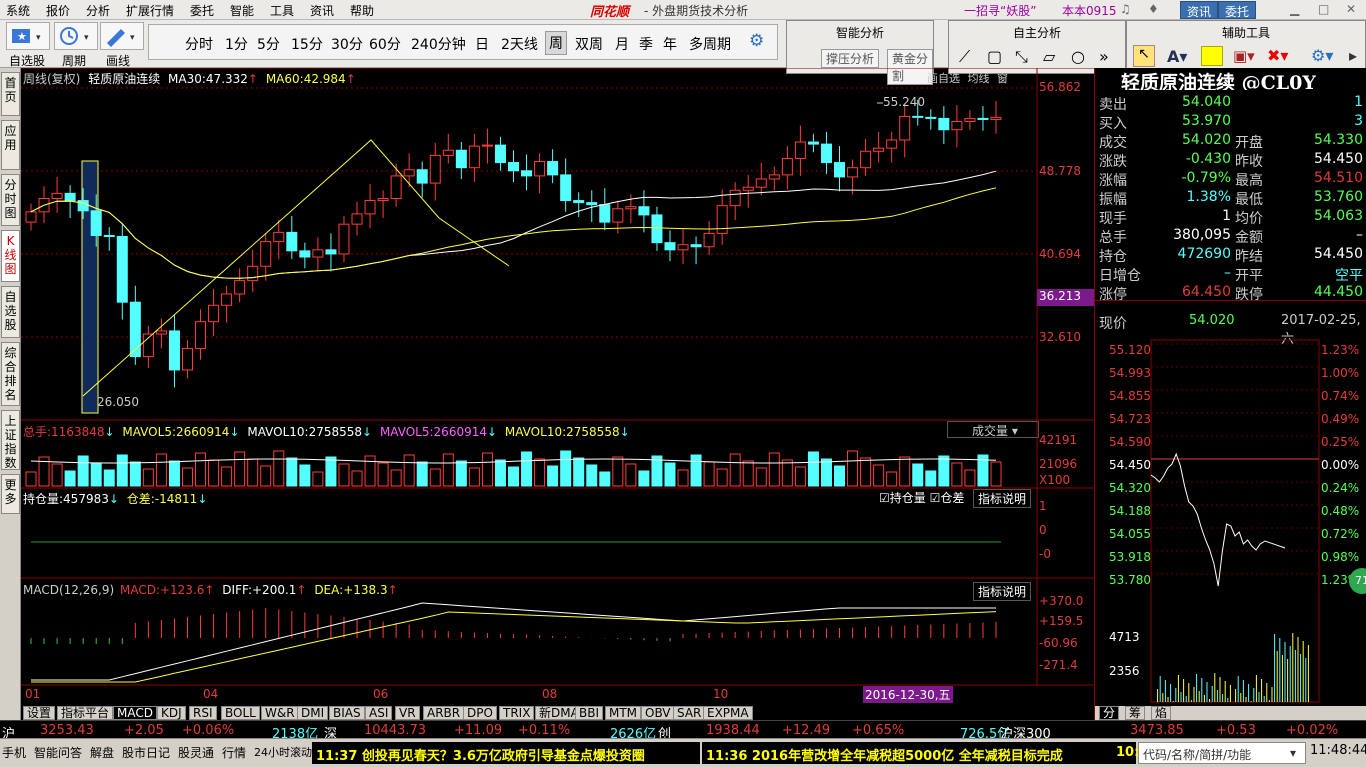  I want to click on mini-tab-flame: 焰, so click(1161, 713).